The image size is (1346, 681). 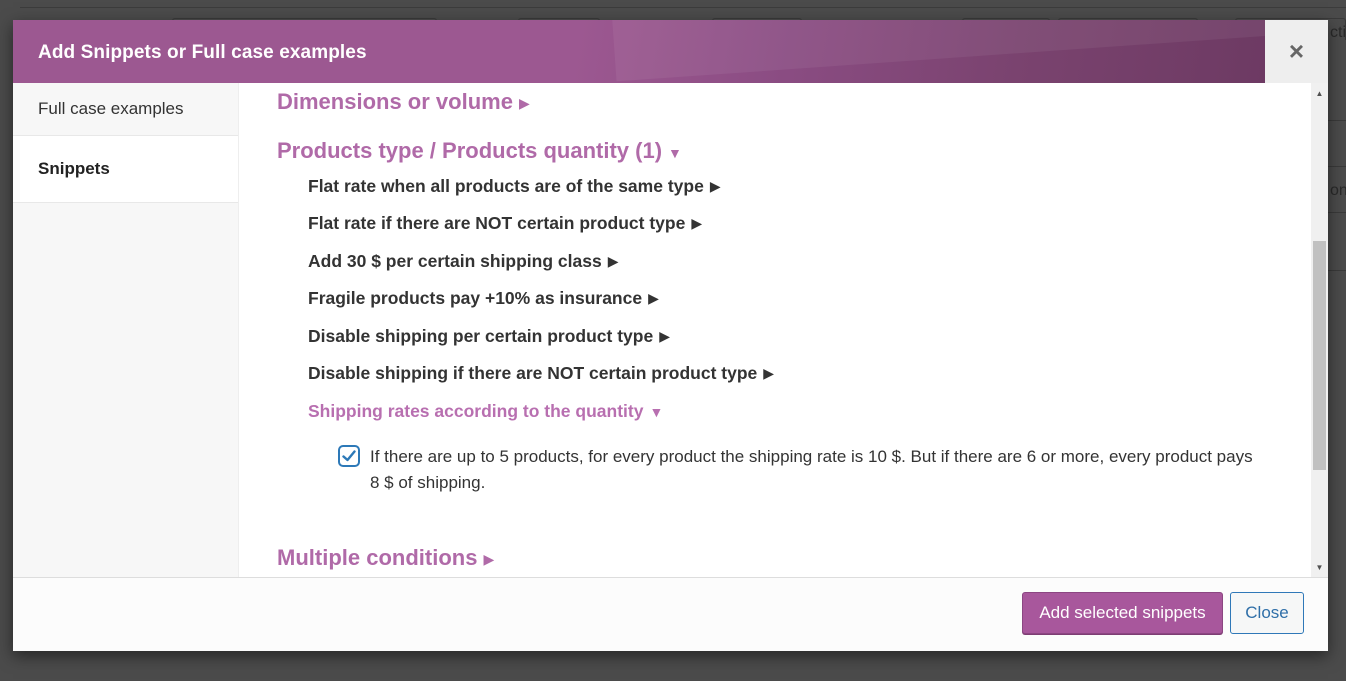 What do you see at coordinates (126, 330) in the screenshot?
I see `modal-sidebar: Full case examples Snippets` at bounding box center [126, 330].